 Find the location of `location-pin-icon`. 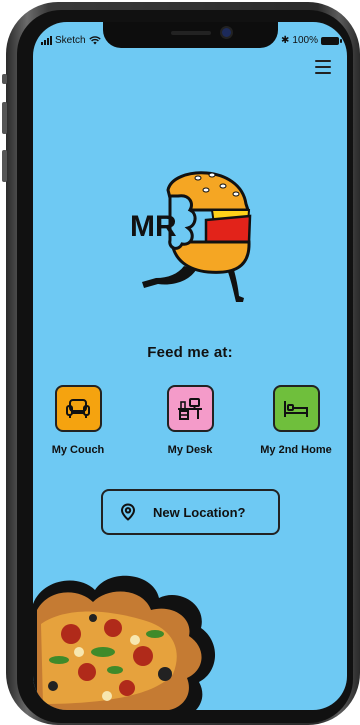

location-pin-icon is located at coordinates (128, 512).